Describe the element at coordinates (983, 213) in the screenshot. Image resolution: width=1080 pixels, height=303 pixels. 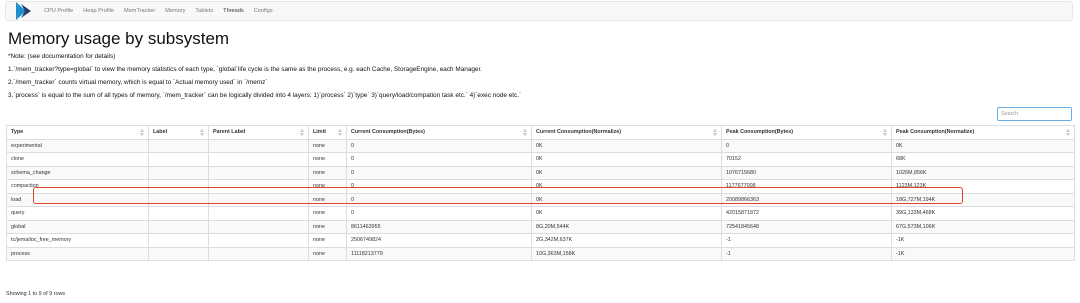
I see `table-cell-peak-consumption-normalize: 39G,133M,468K` at that location.